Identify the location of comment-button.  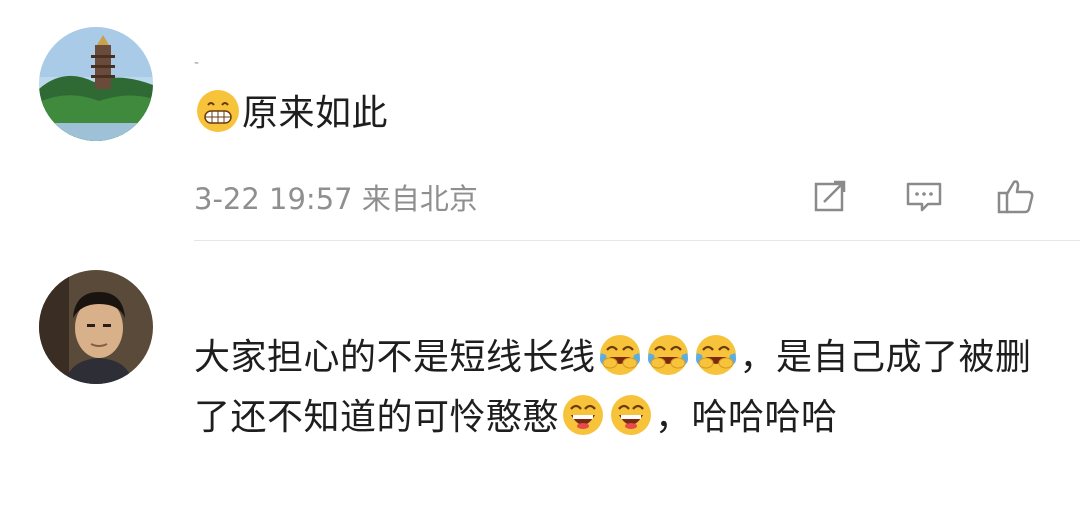
(924, 196).